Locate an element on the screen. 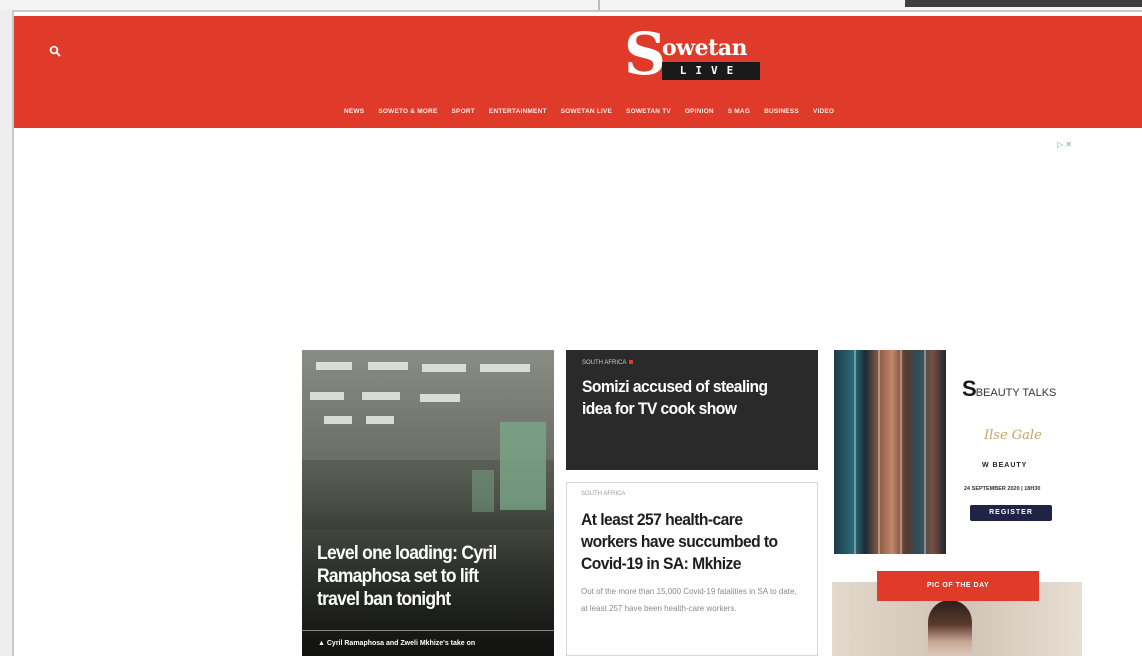  hero-image-screen is located at coordinates (523, 466).